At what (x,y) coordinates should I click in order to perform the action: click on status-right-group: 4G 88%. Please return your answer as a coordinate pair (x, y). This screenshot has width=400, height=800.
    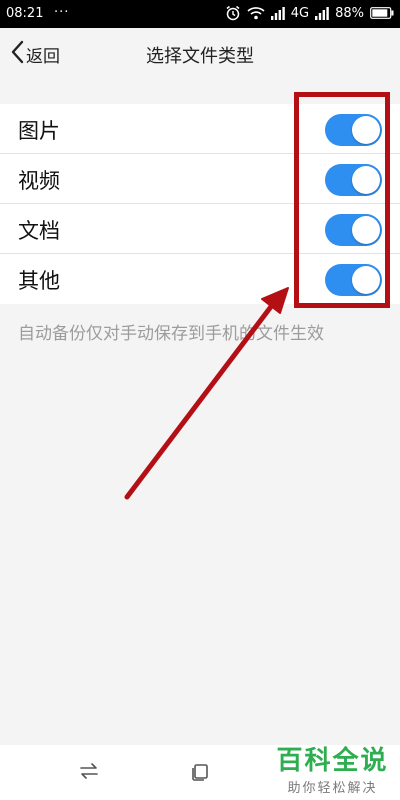
    Looking at the image, I should click on (309, 13).